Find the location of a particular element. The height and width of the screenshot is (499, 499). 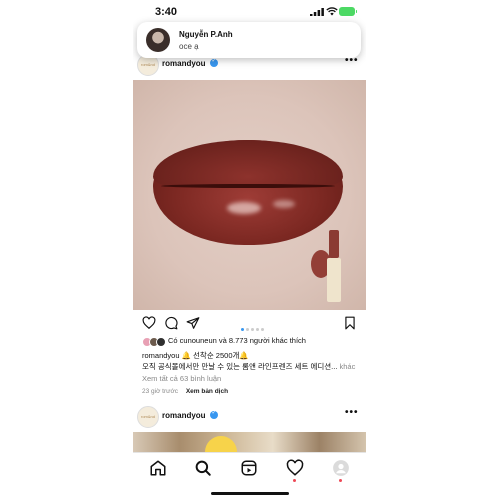

post-meta: 23 giờ trước Xem bản dịch is located at coordinates (185, 391).